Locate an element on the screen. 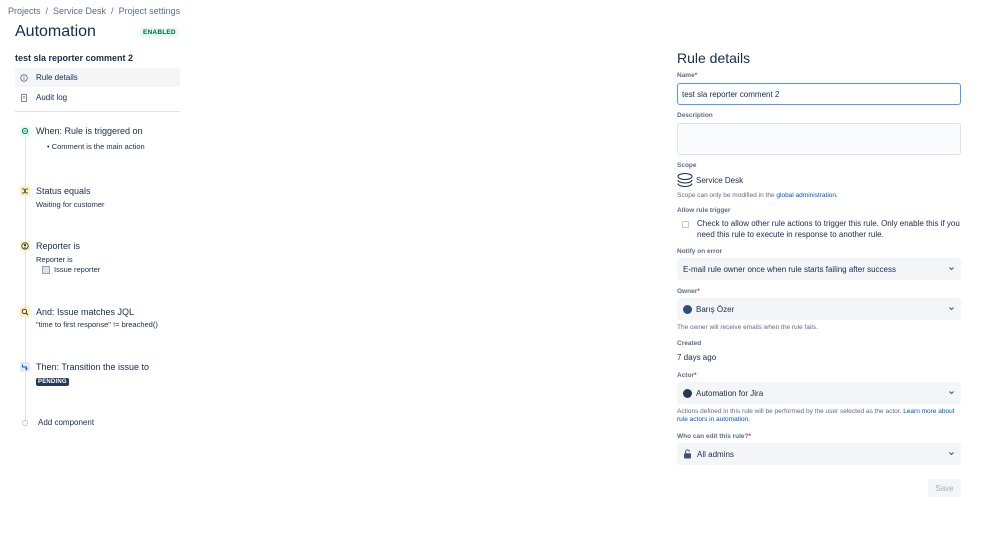  component-detail: PENDING is located at coordinates (52, 381).